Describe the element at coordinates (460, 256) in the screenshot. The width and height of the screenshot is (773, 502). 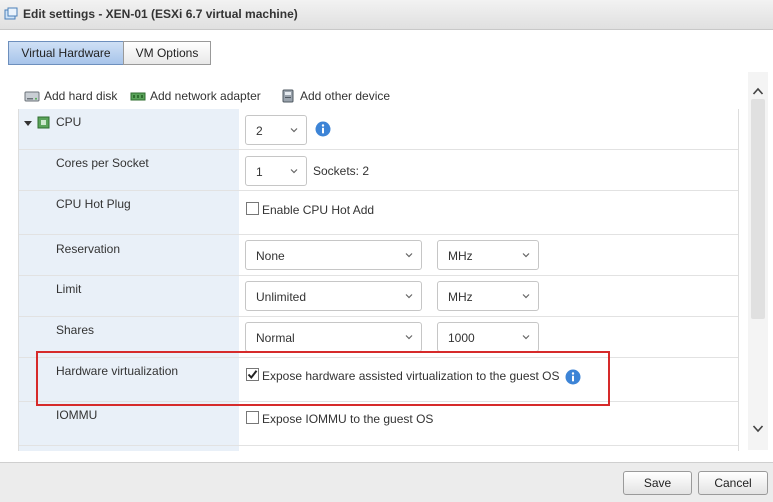
I see `reservation-unit-value: MHz` at that location.